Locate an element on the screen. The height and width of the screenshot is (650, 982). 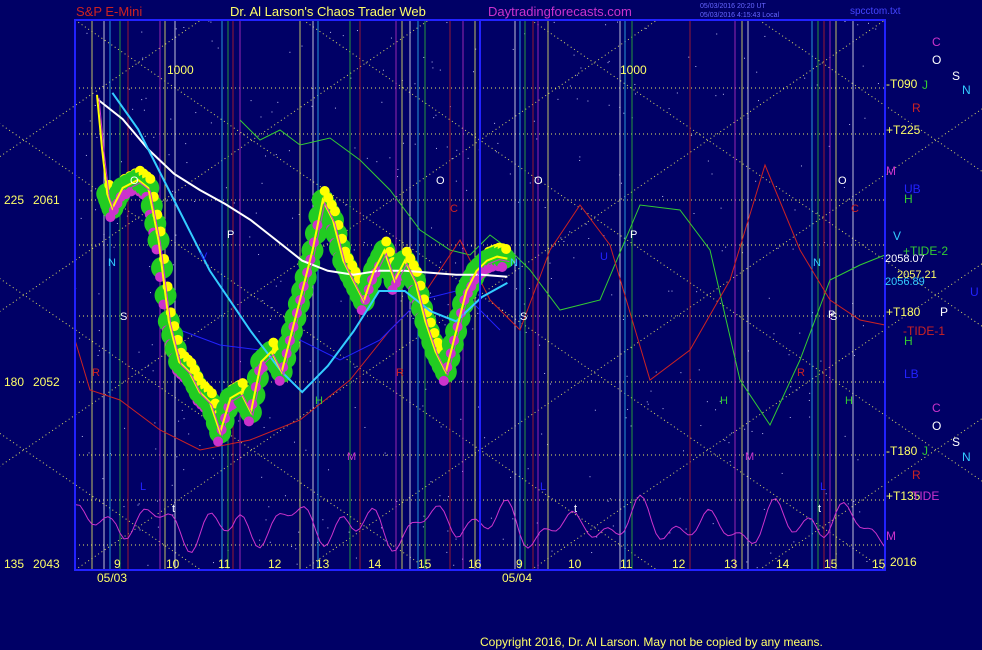
chart-letter: V is located at coordinates (204, 257).